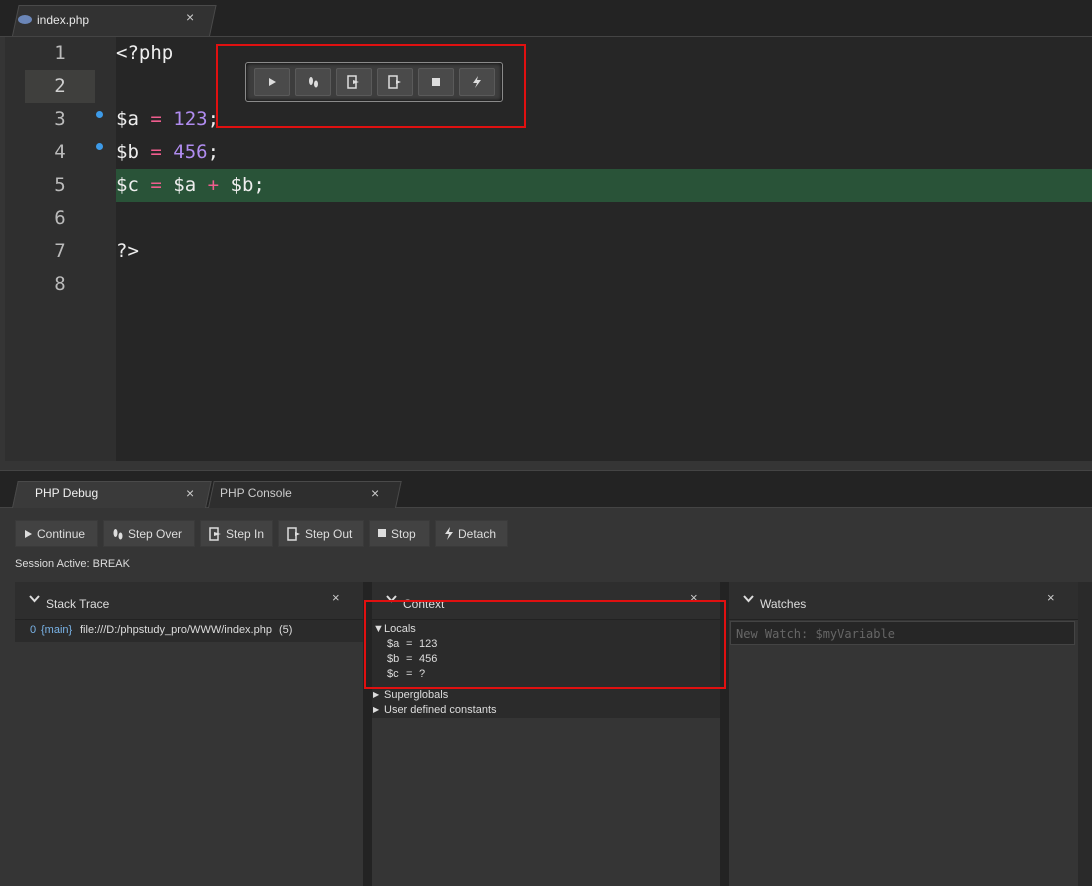 The height and width of the screenshot is (886, 1092). What do you see at coordinates (127, 251) in the screenshot?
I see `code-token: ?>` at bounding box center [127, 251].